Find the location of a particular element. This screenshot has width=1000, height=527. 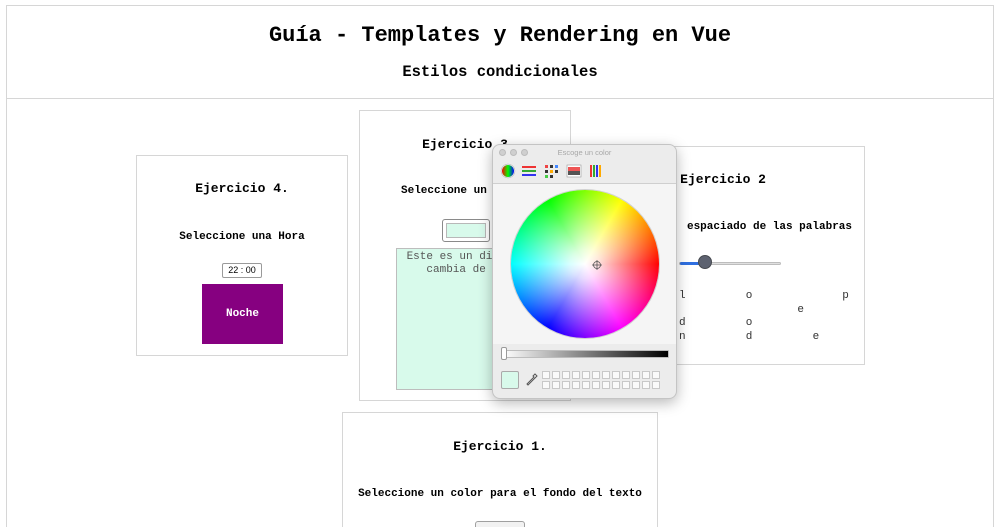

brightness-handle is located at coordinates (504, 353).